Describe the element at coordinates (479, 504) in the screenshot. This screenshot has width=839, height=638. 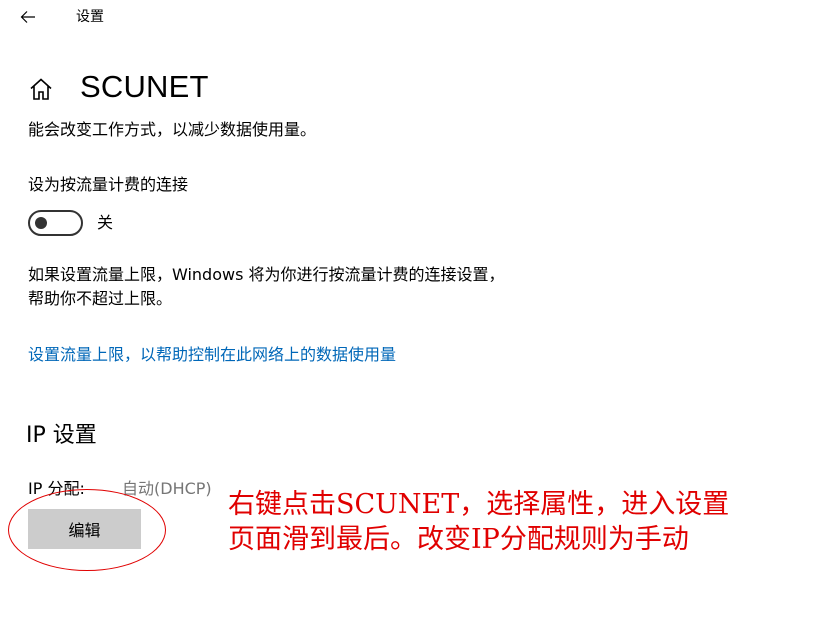
I see `annotation-line1: 右键点击SCUNET，选择属性，进入设置` at that location.